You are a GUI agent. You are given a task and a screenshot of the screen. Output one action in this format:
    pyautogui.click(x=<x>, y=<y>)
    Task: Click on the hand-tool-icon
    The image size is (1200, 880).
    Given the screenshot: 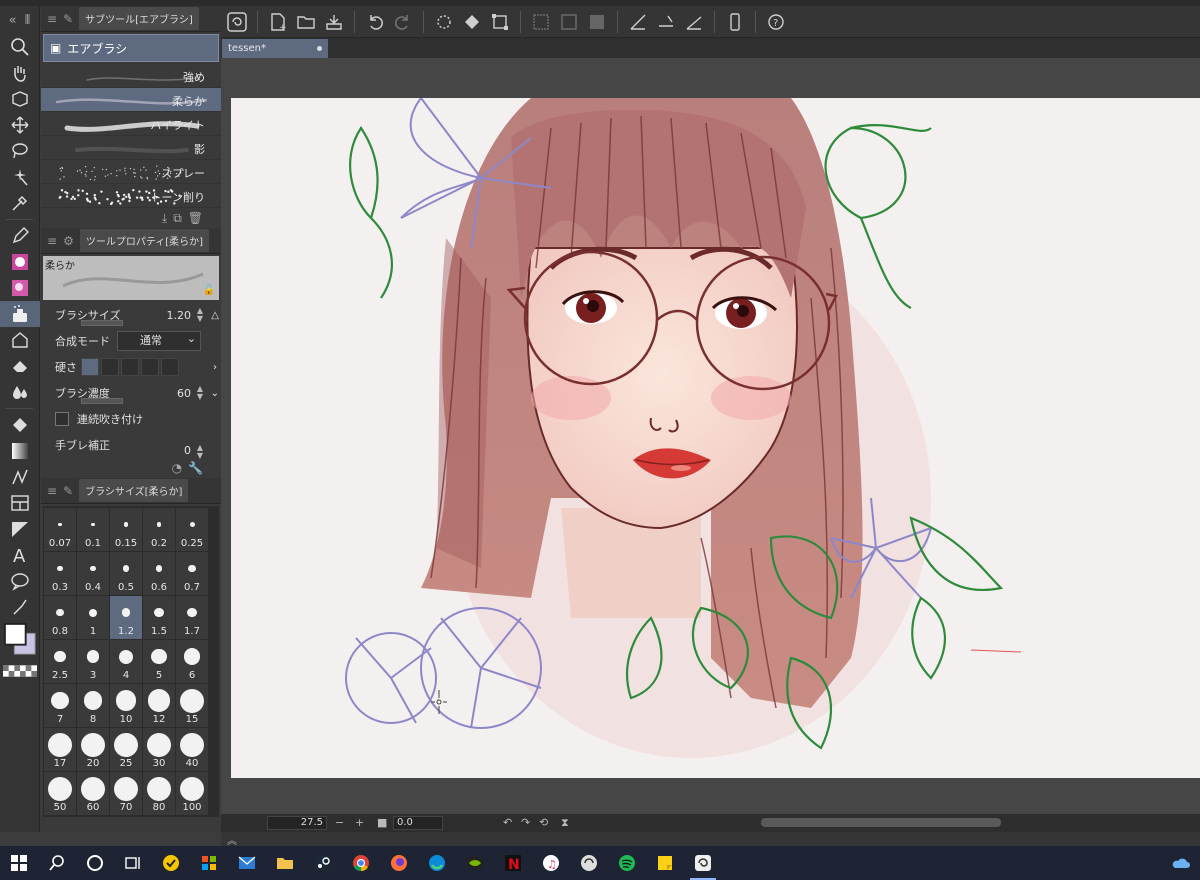 What is the action you would take?
    pyautogui.click(x=20, y=73)
    